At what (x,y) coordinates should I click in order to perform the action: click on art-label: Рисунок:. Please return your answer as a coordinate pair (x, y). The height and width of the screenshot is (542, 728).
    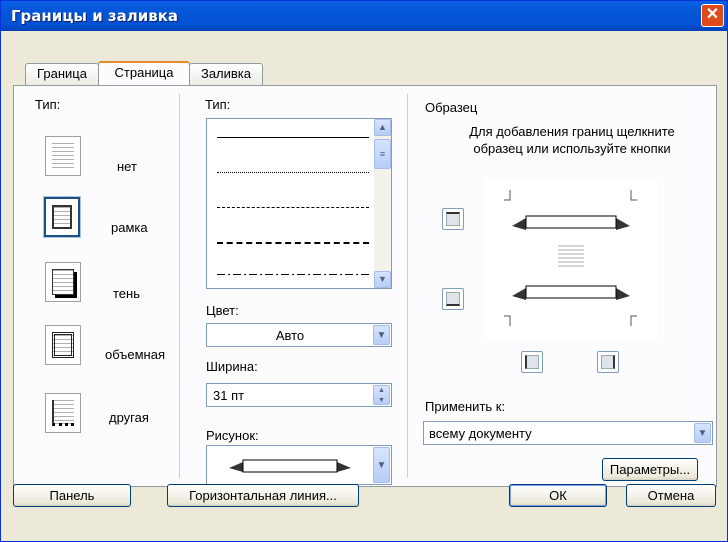
    Looking at the image, I should click on (232, 435).